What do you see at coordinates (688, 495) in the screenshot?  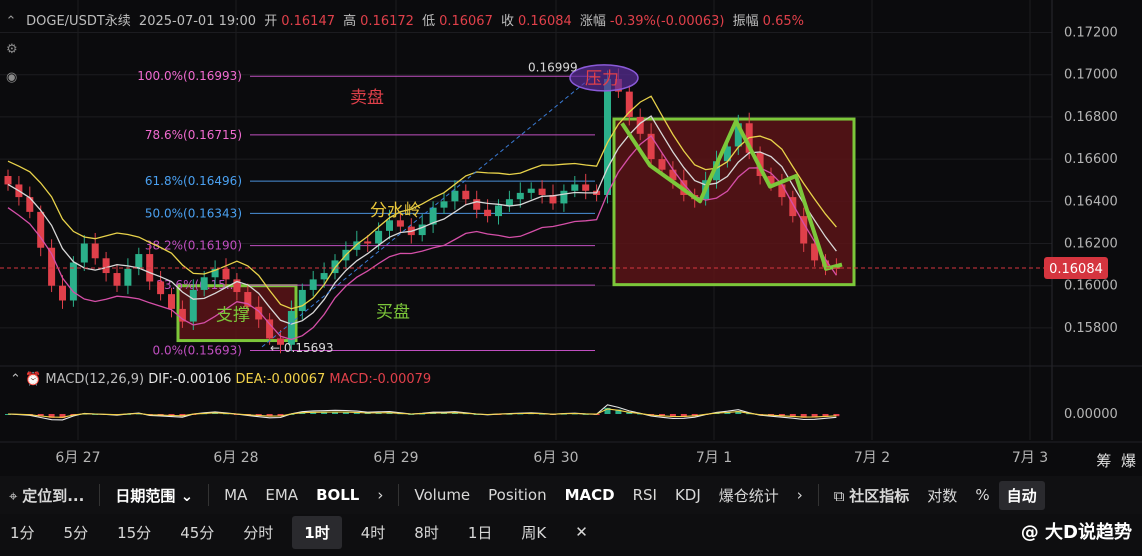 I see `kdj-button: KDJ` at bounding box center [688, 495].